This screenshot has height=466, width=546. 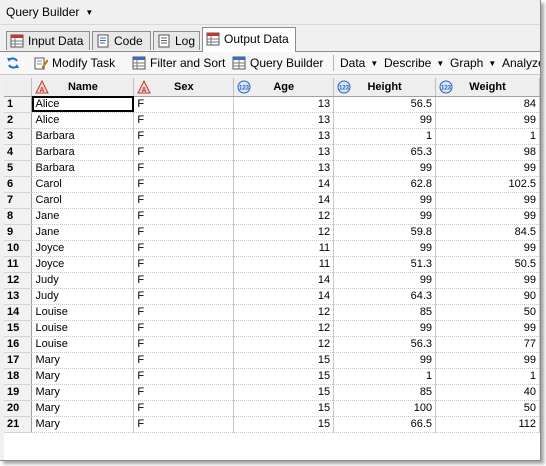 I want to click on table-row: 4 Barbara F 13 65.3 98, so click(x=272, y=152).